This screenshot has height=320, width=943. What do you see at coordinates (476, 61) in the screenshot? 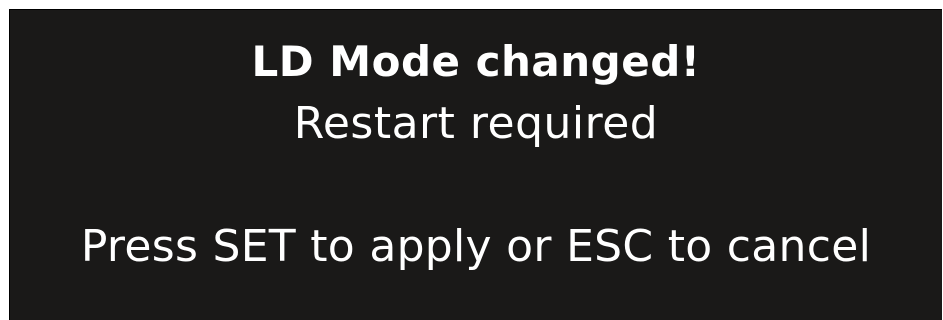
I see `dialog-title: LD Mode changed!` at bounding box center [476, 61].